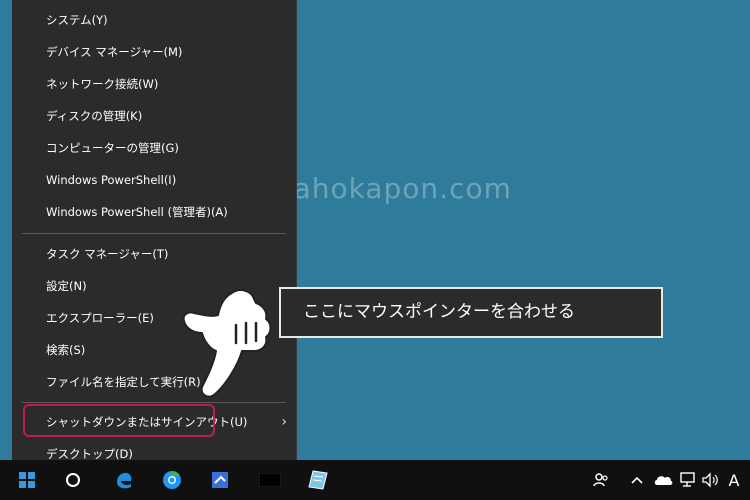 The image size is (750, 500). Describe the element at coordinates (220, 480) in the screenshot. I see `app-icon` at that location.